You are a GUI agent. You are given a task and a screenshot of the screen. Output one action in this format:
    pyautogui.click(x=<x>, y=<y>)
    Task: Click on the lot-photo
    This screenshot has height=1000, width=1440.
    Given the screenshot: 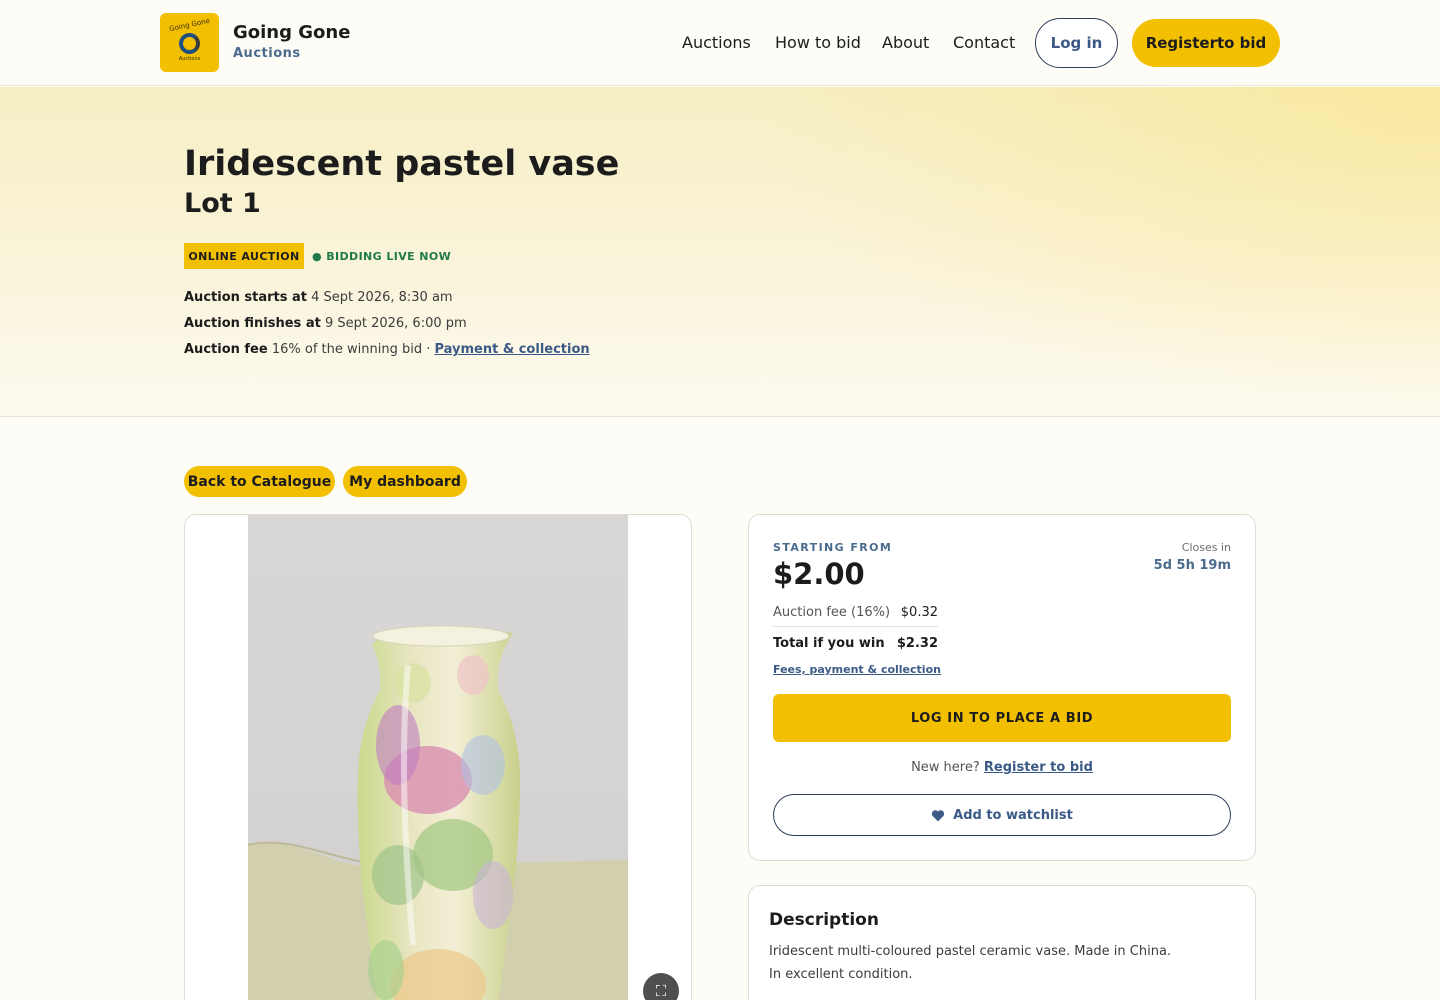 What is the action you would take?
    pyautogui.click(x=438, y=757)
    